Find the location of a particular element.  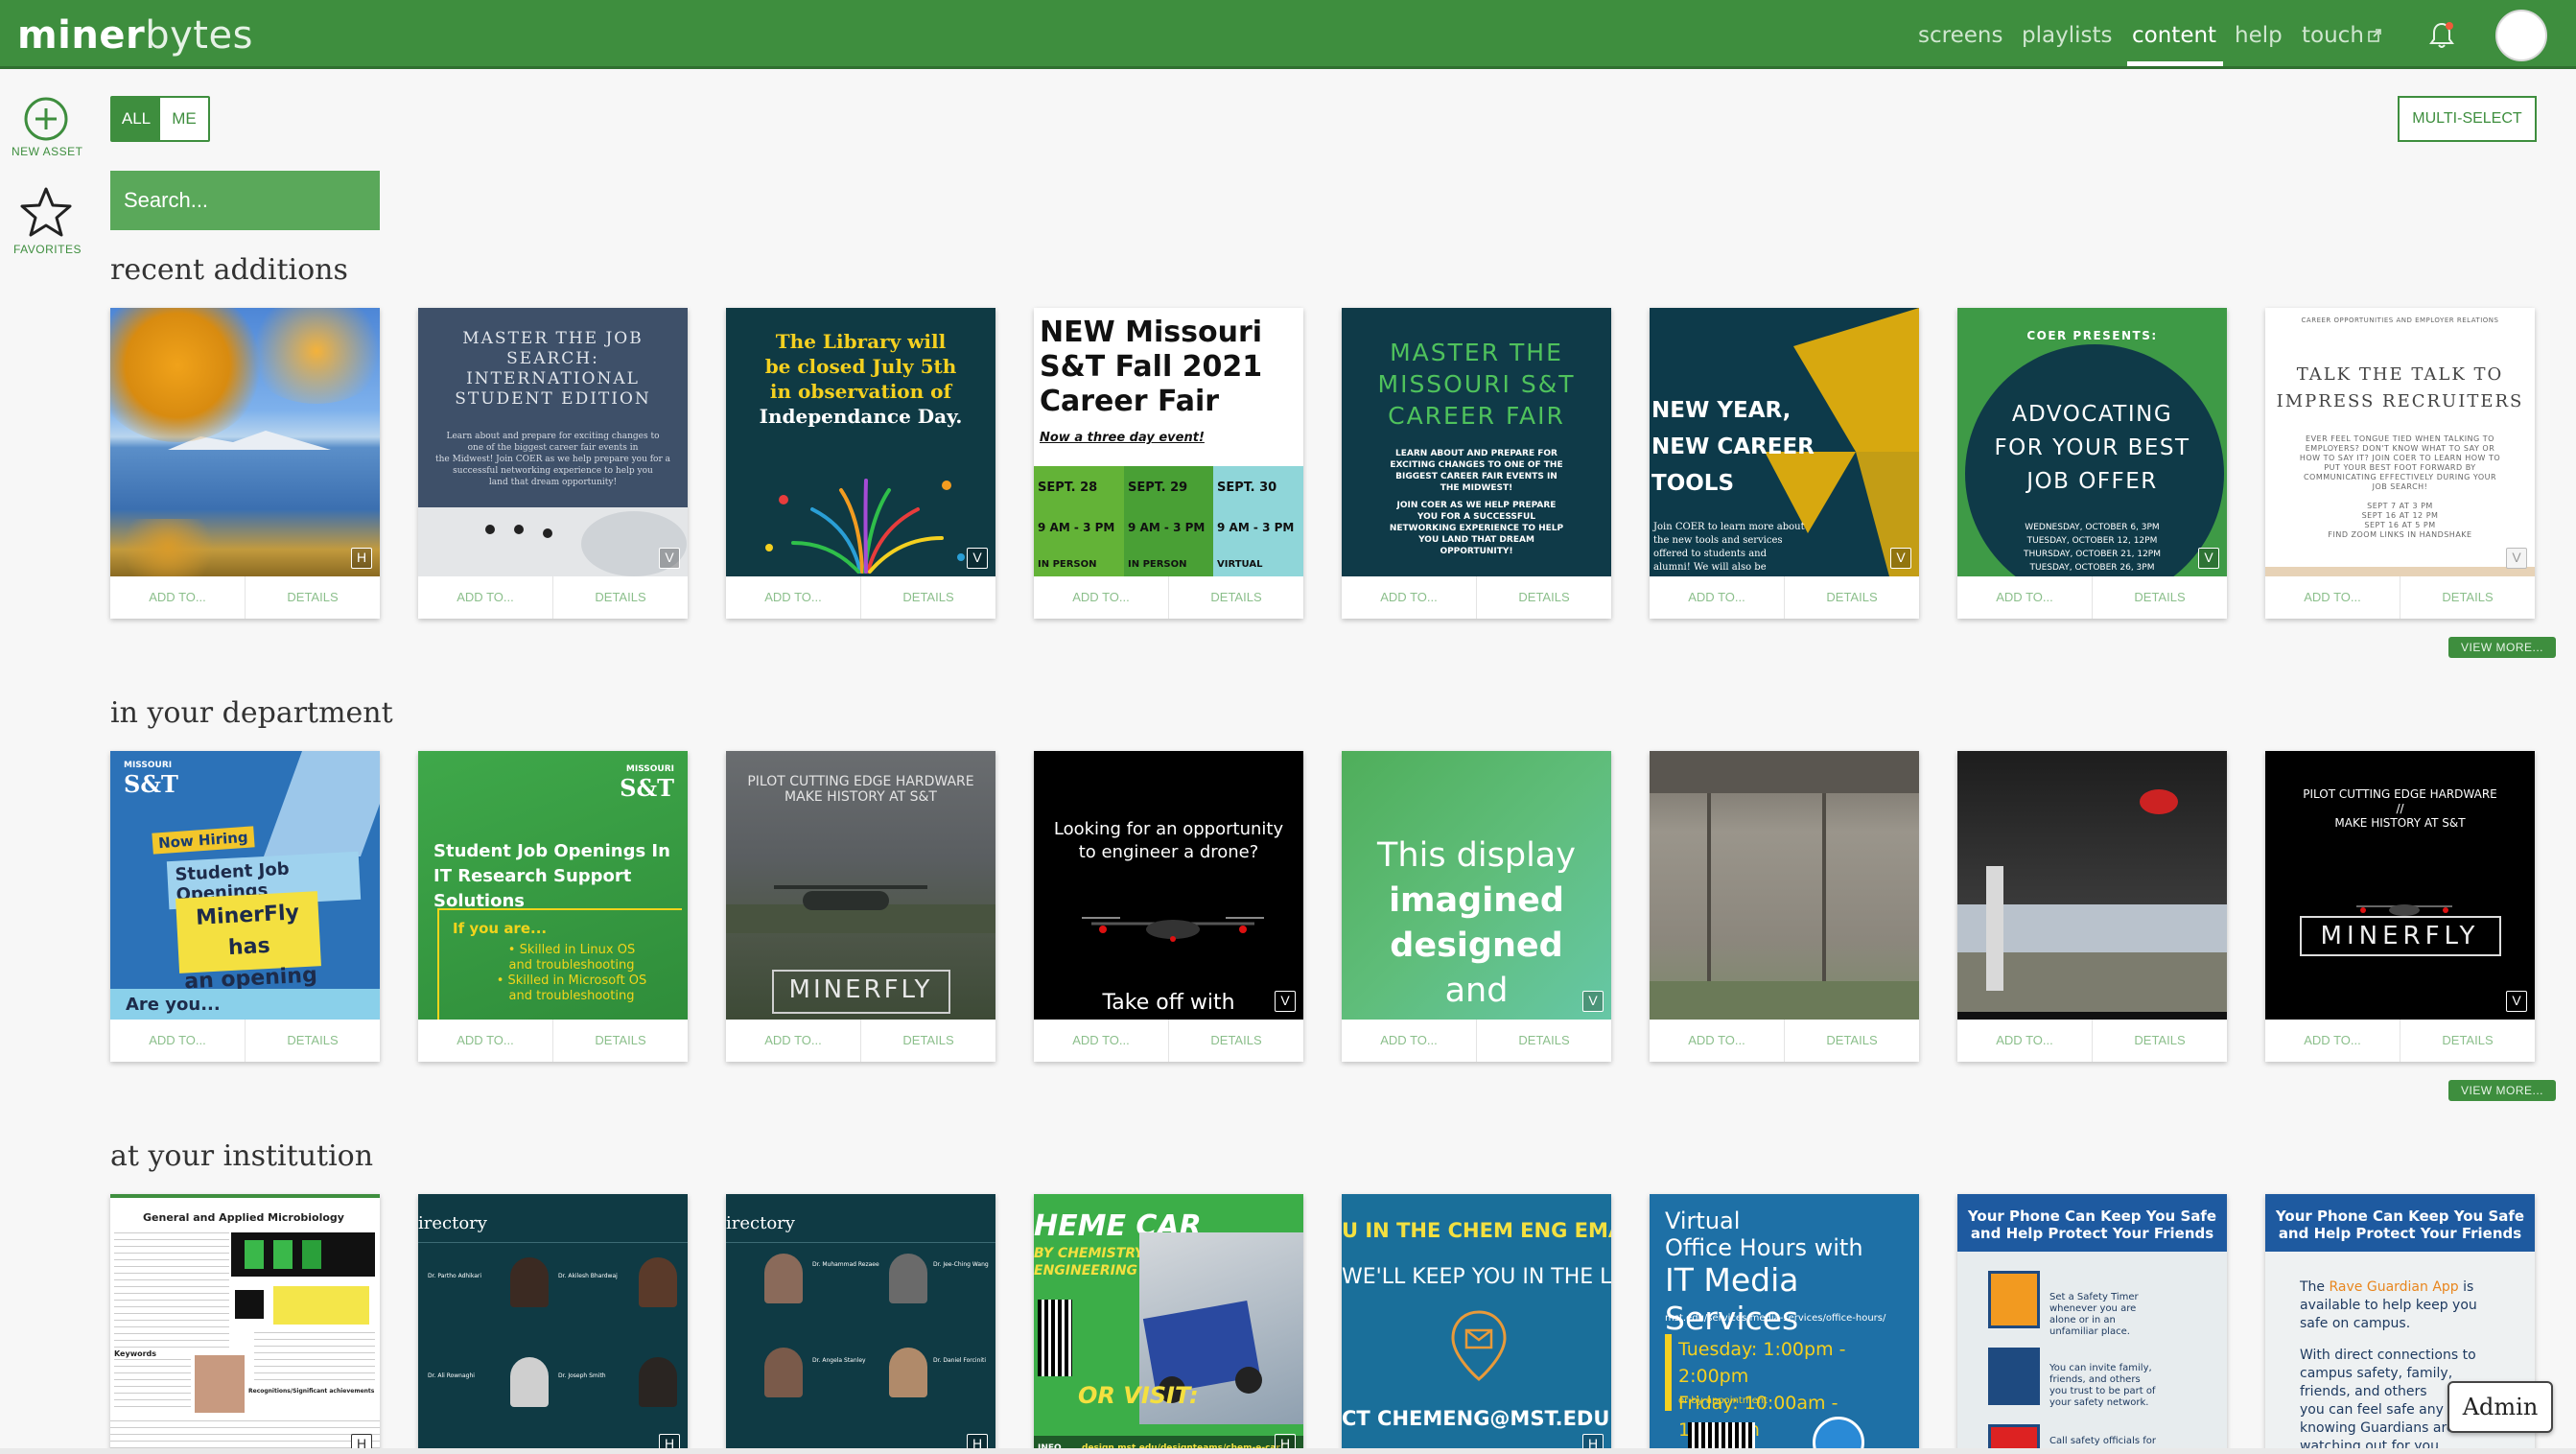

thumb-text: BIGGEST CAREER FAIR EVENTS IN is located at coordinates (1476, 477).